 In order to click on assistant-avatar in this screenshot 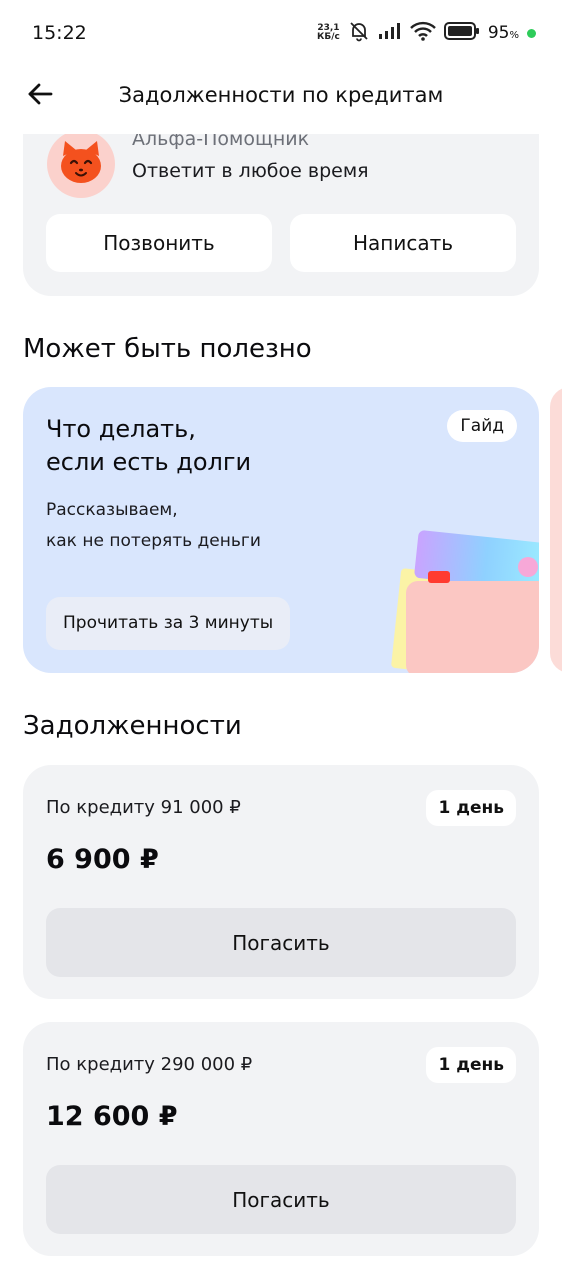, I will do `click(81, 164)`.